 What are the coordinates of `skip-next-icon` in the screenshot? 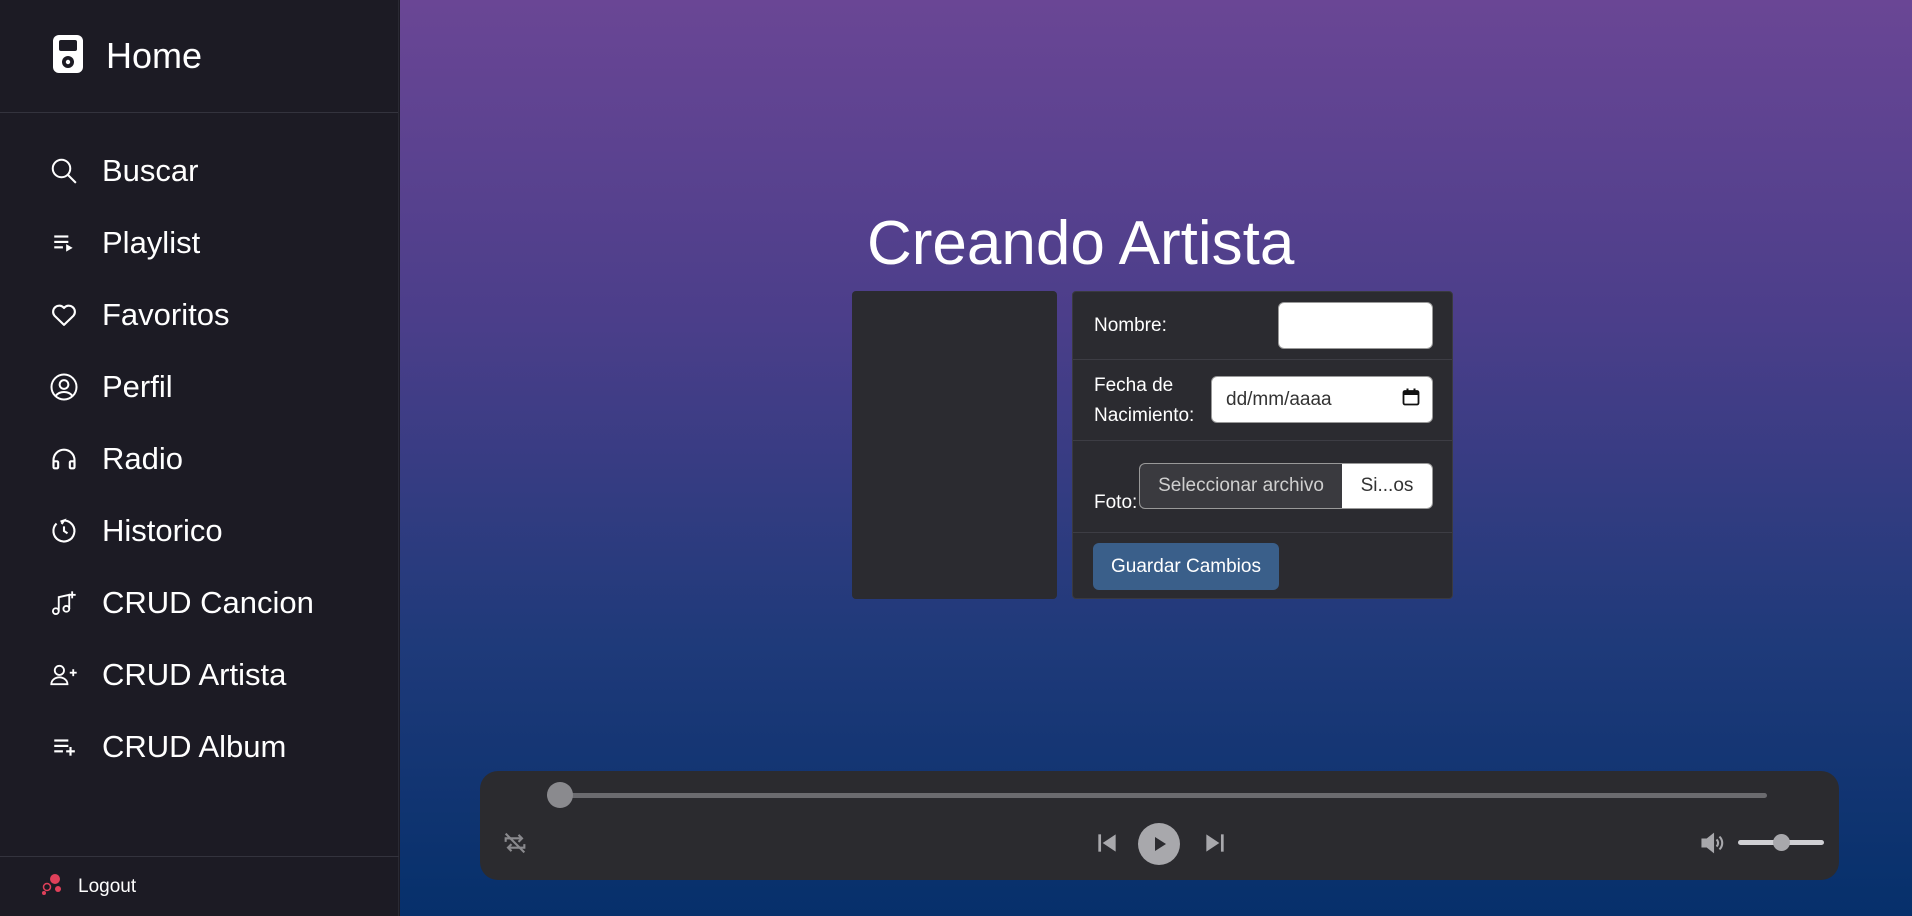 It's located at (1215, 843).